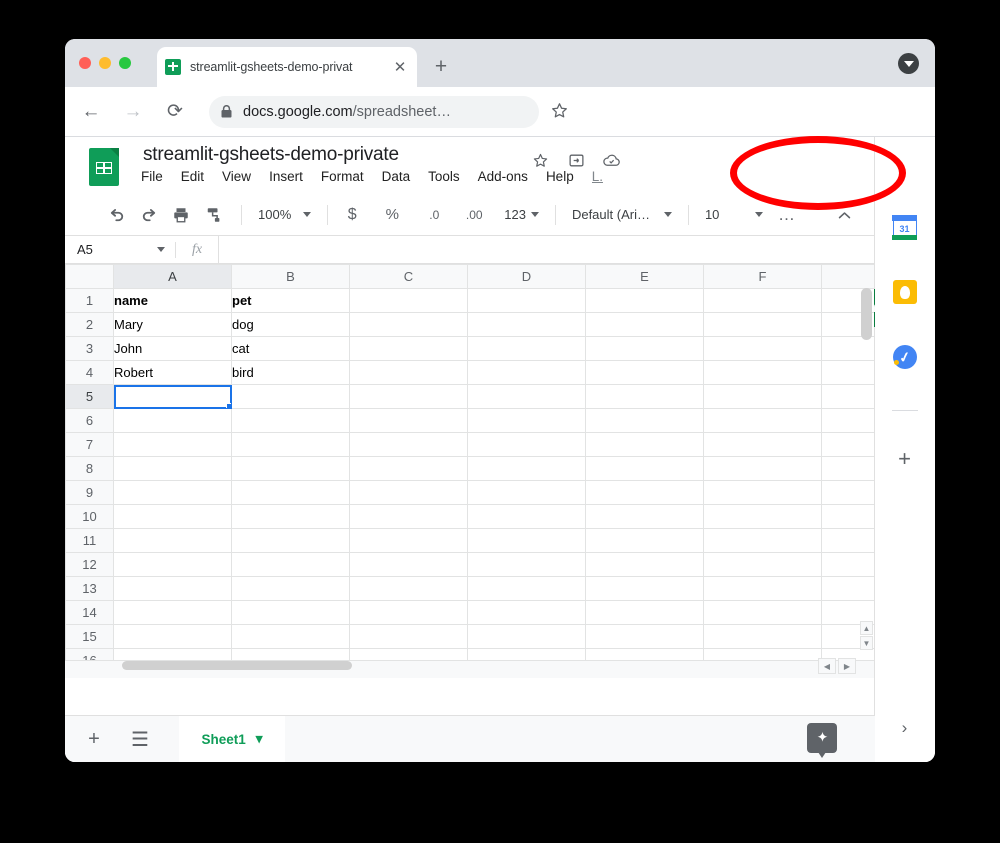  What do you see at coordinates (342, 176) in the screenshot?
I see `menu-item-format: Format` at bounding box center [342, 176].